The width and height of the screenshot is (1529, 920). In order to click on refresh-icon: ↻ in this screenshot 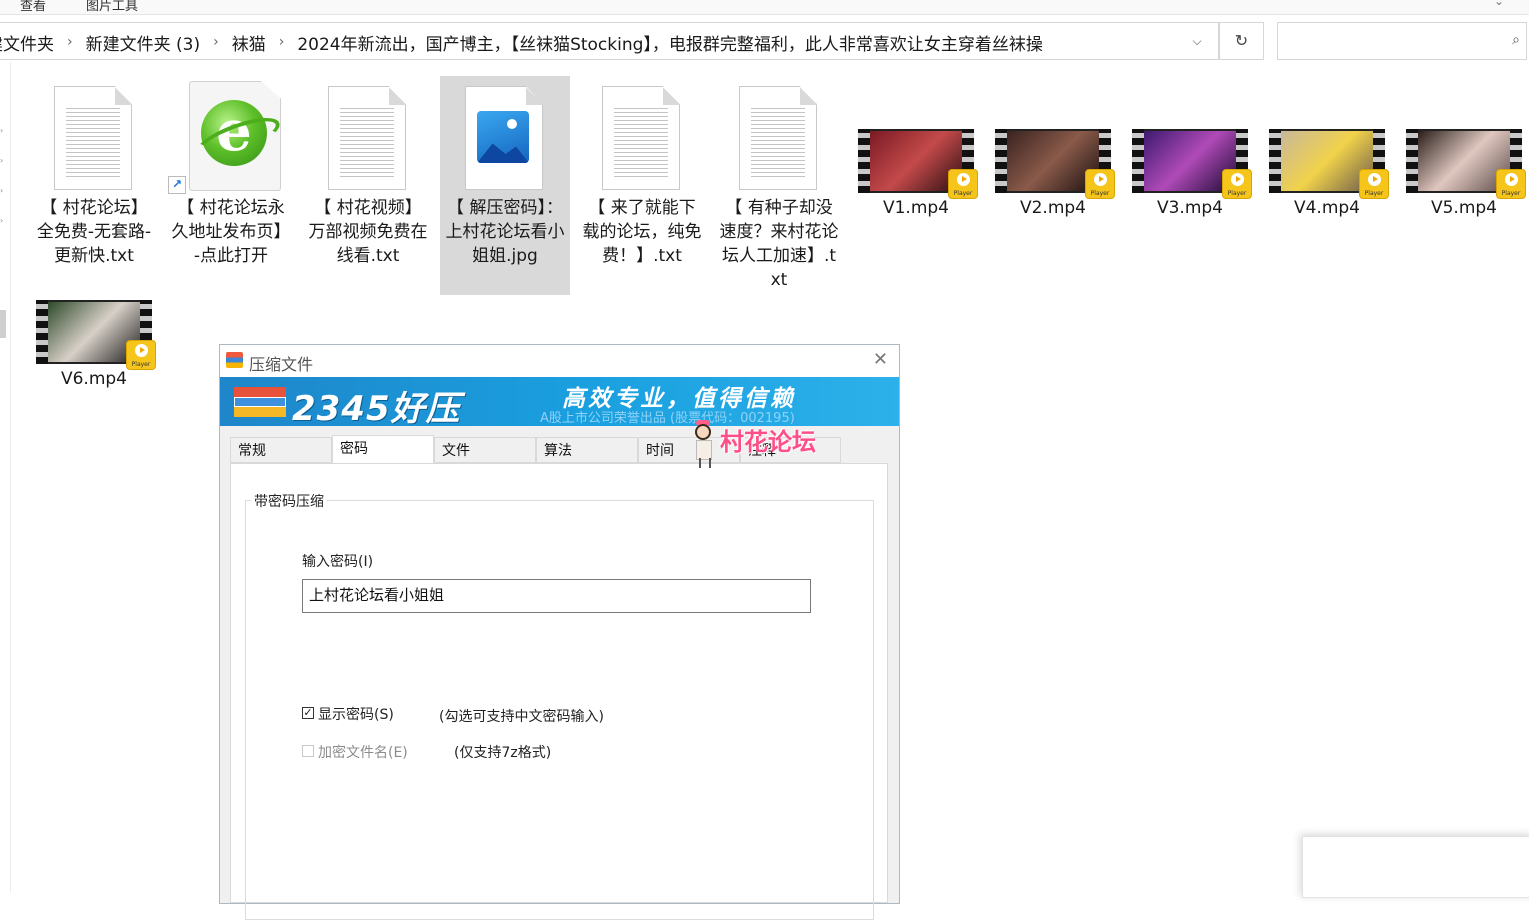, I will do `click(1241, 40)`.